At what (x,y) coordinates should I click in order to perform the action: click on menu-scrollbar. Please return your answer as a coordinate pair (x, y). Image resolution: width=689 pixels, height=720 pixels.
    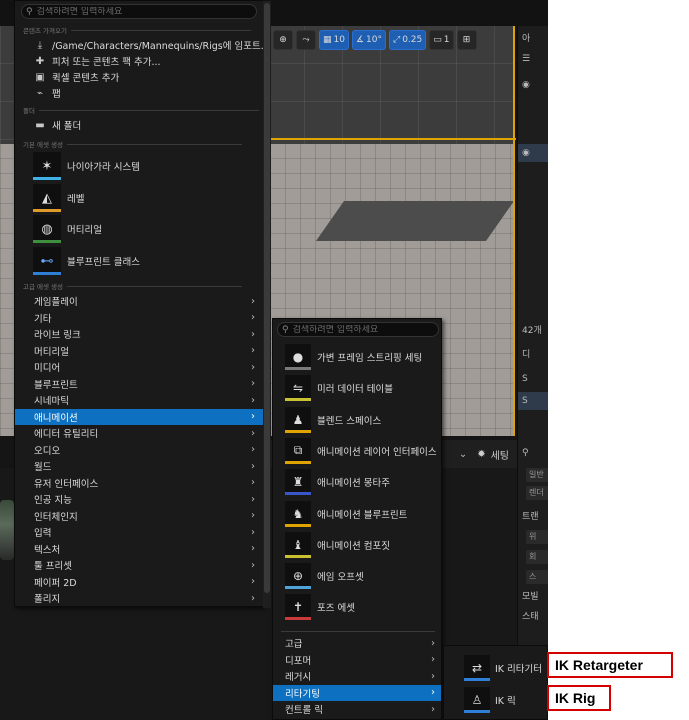
    Looking at the image, I should click on (267, 304).